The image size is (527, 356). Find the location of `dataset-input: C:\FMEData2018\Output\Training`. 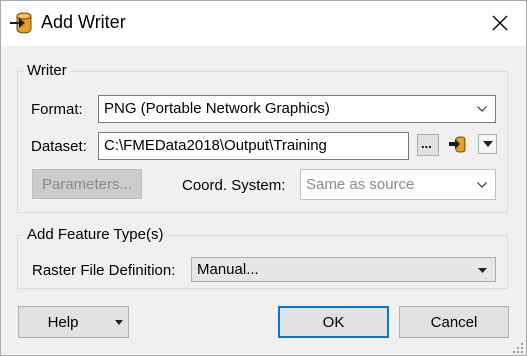

dataset-input: C:\FMEData2018\Output\Training is located at coordinates (253, 146).